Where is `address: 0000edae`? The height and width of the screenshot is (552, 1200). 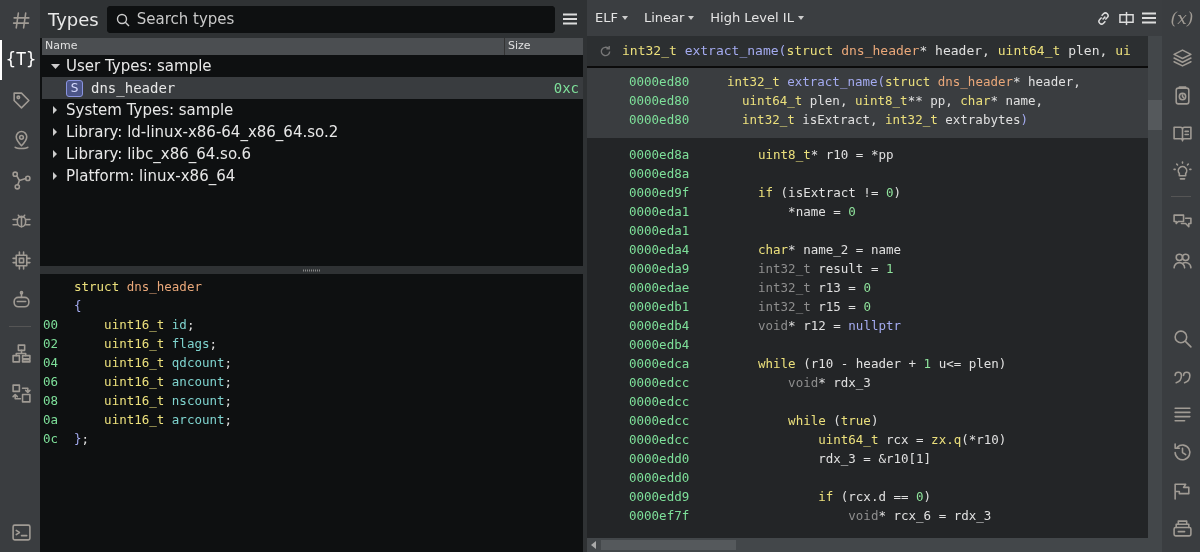 address: 0000edae is located at coordinates (659, 288).